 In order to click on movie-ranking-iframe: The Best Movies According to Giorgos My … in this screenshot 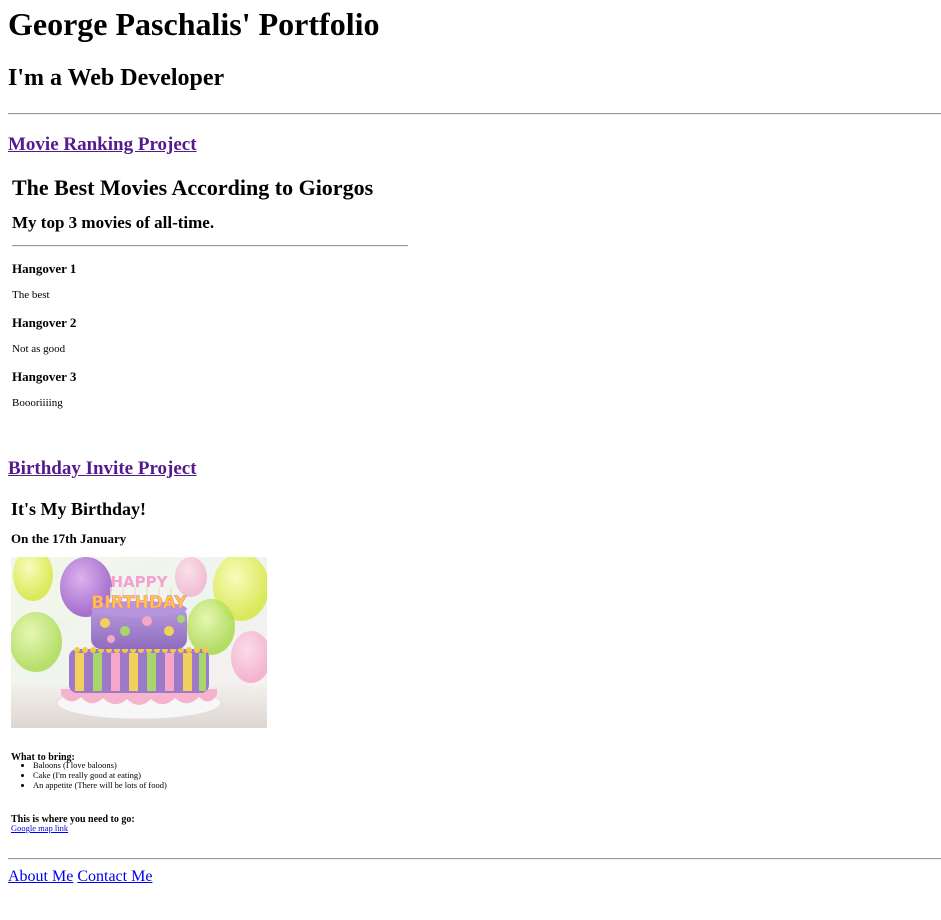, I will do `click(210, 292)`.